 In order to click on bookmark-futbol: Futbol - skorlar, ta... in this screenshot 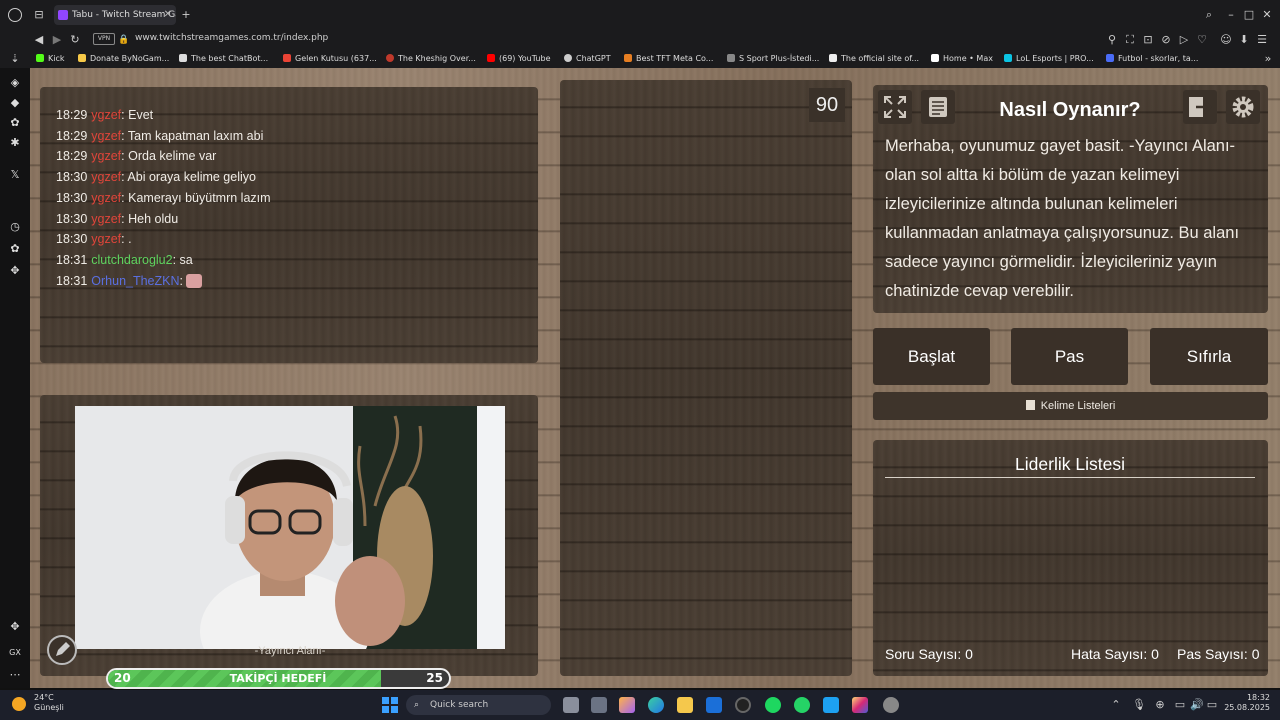, I will do `click(1152, 59)`.